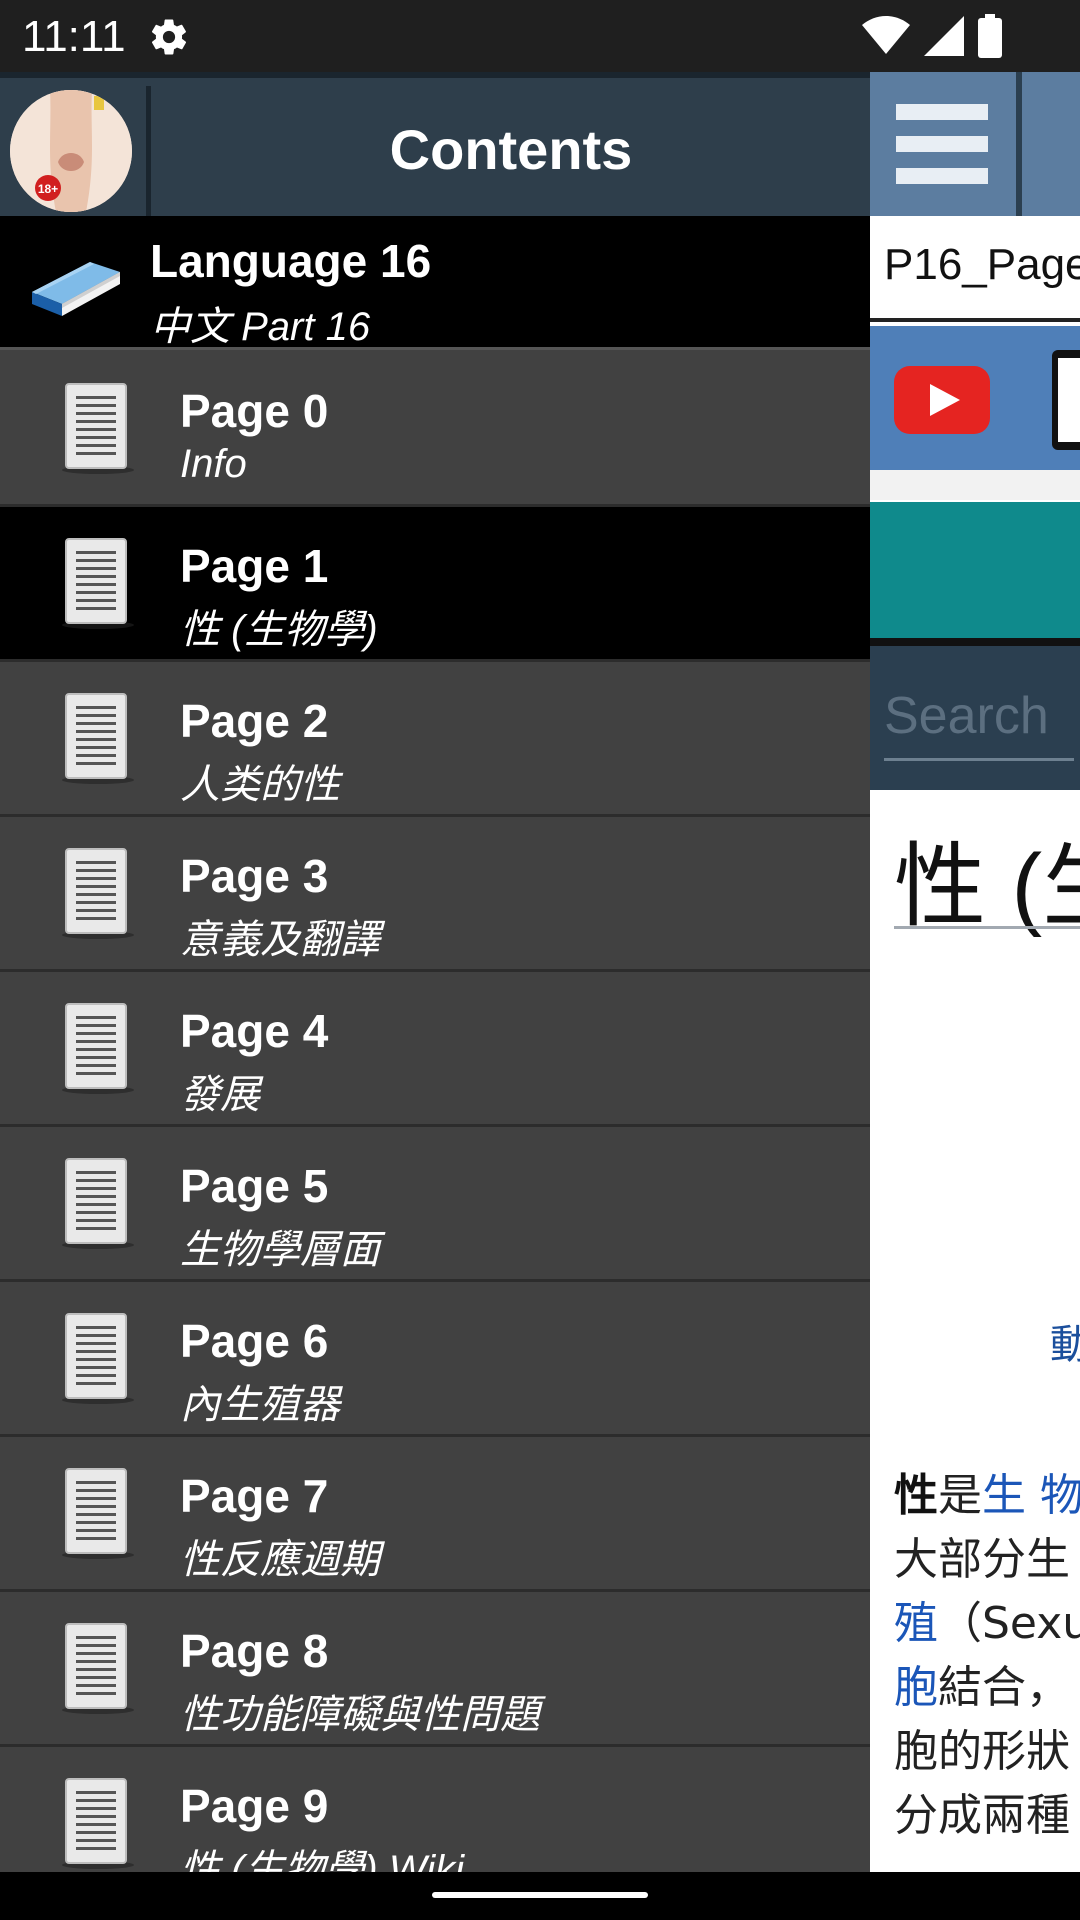 This screenshot has height=1920, width=1080. I want to click on drawer-title: Contents, so click(511, 149).